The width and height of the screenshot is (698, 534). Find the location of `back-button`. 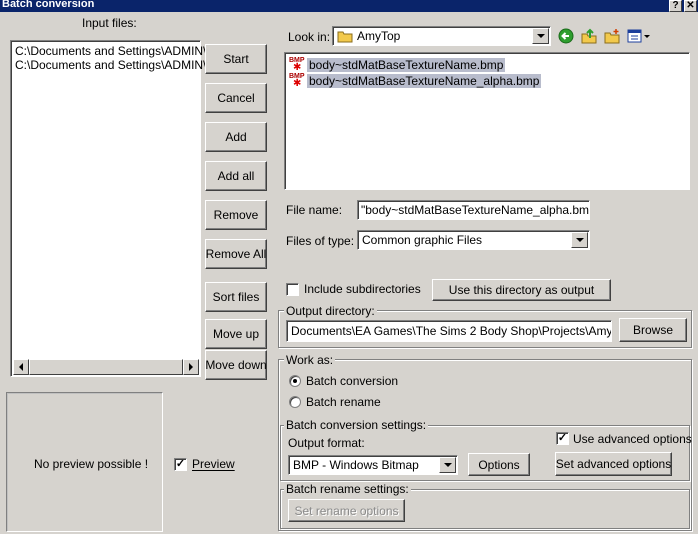

back-button is located at coordinates (566, 36).